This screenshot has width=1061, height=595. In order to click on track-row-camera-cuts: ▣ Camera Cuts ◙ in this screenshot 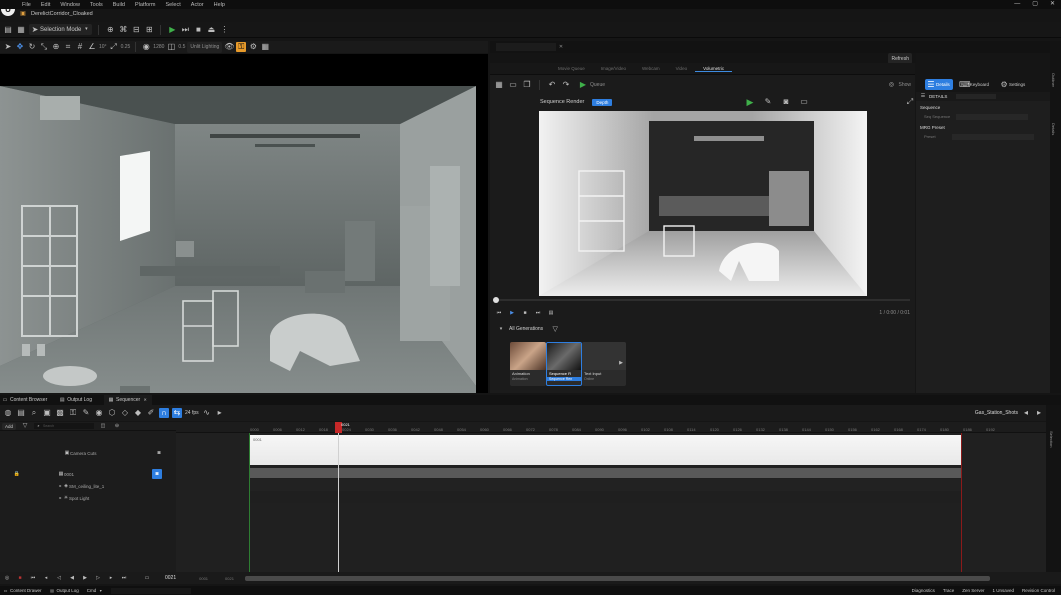, I will do `click(88, 453)`.